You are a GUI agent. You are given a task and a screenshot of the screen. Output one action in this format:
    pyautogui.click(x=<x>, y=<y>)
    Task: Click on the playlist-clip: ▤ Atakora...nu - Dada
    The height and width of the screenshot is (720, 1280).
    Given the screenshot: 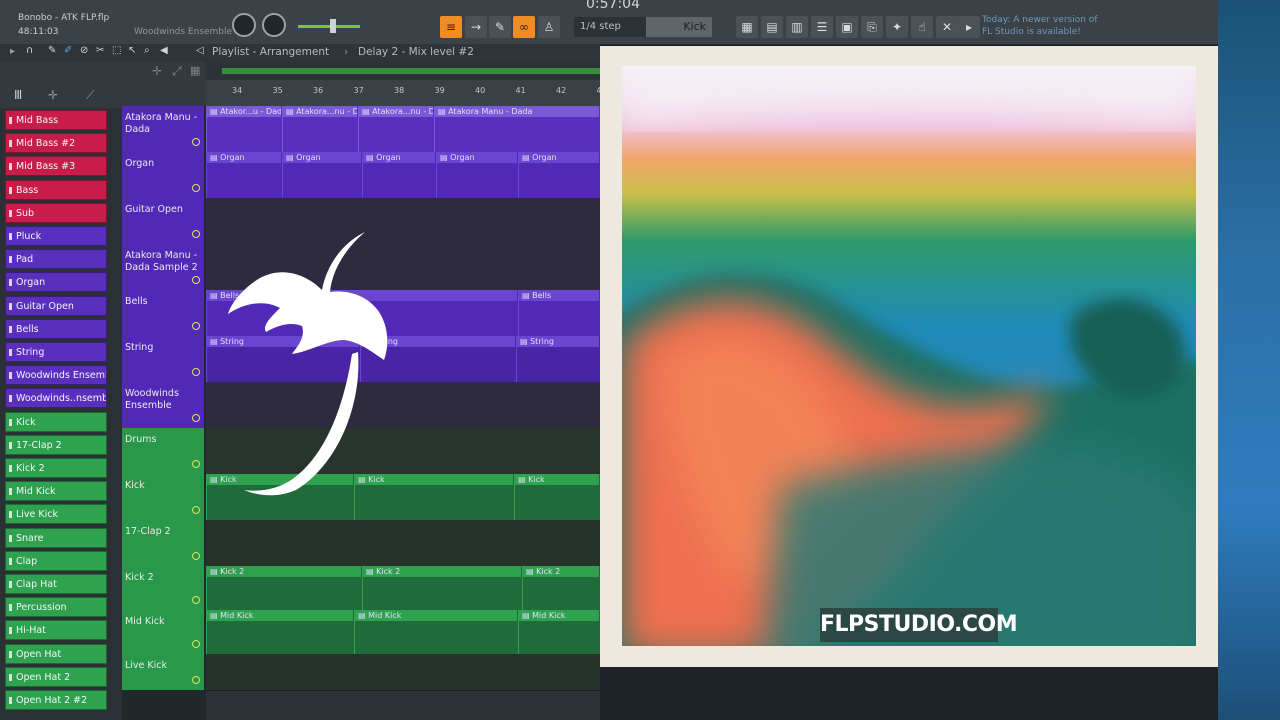 What is the action you would take?
    pyautogui.click(x=395, y=129)
    